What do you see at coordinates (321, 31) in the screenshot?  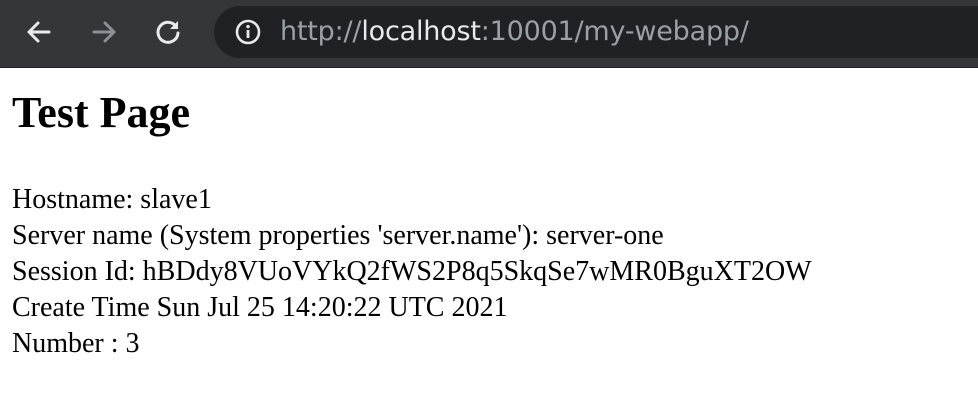 I see `url-scheme: http://` at bounding box center [321, 31].